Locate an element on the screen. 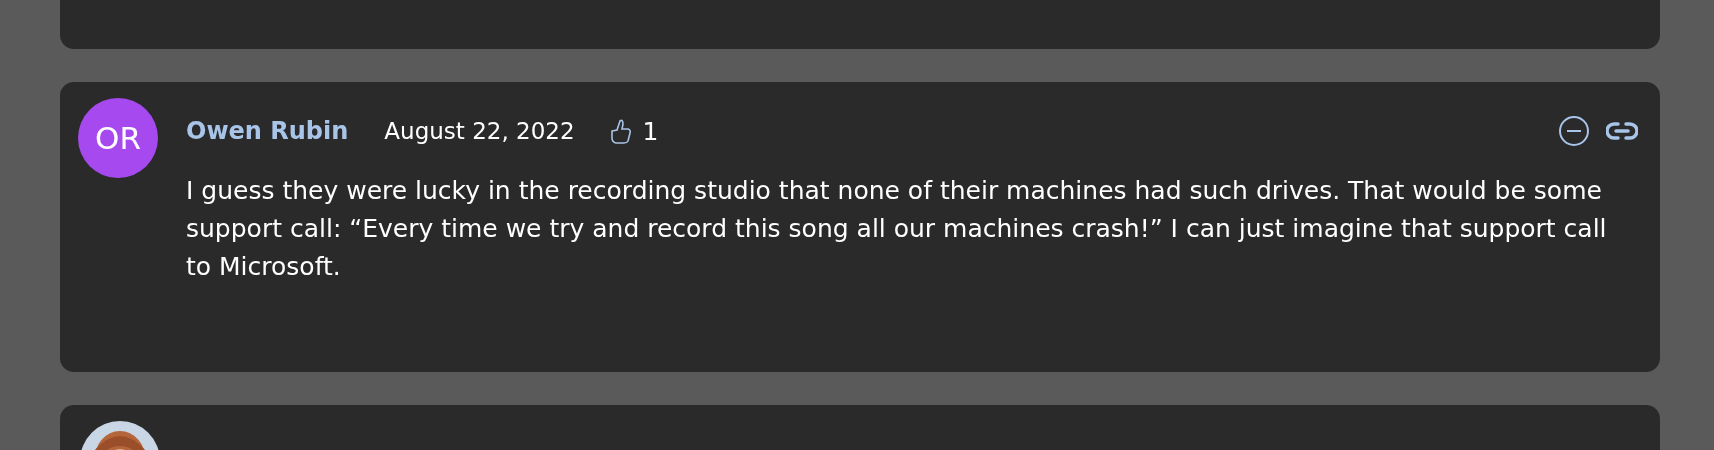 This screenshot has height=450, width=1714. collapse-icon is located at coordinates (1574, 131).